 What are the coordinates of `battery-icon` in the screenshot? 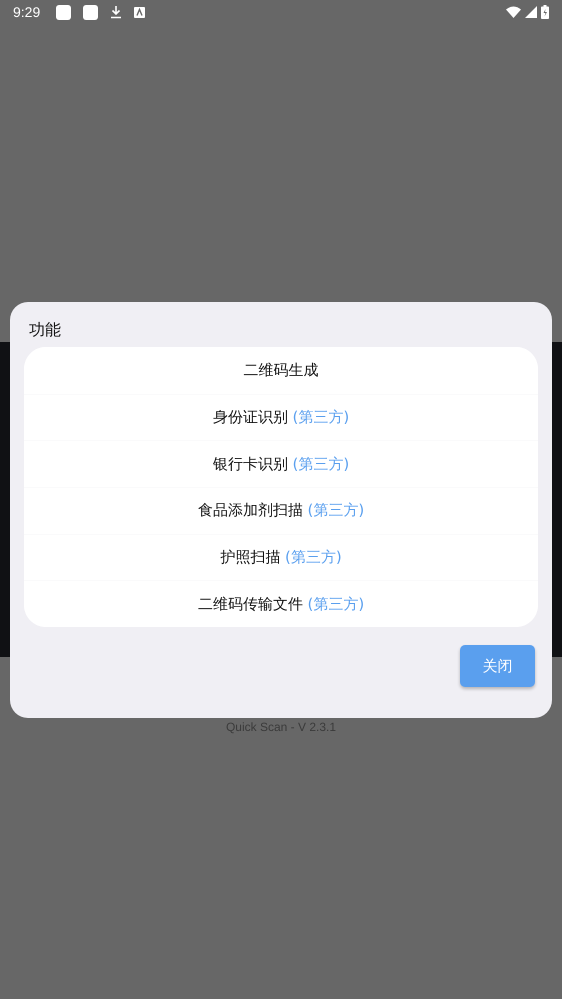 It's located at (545, 12).